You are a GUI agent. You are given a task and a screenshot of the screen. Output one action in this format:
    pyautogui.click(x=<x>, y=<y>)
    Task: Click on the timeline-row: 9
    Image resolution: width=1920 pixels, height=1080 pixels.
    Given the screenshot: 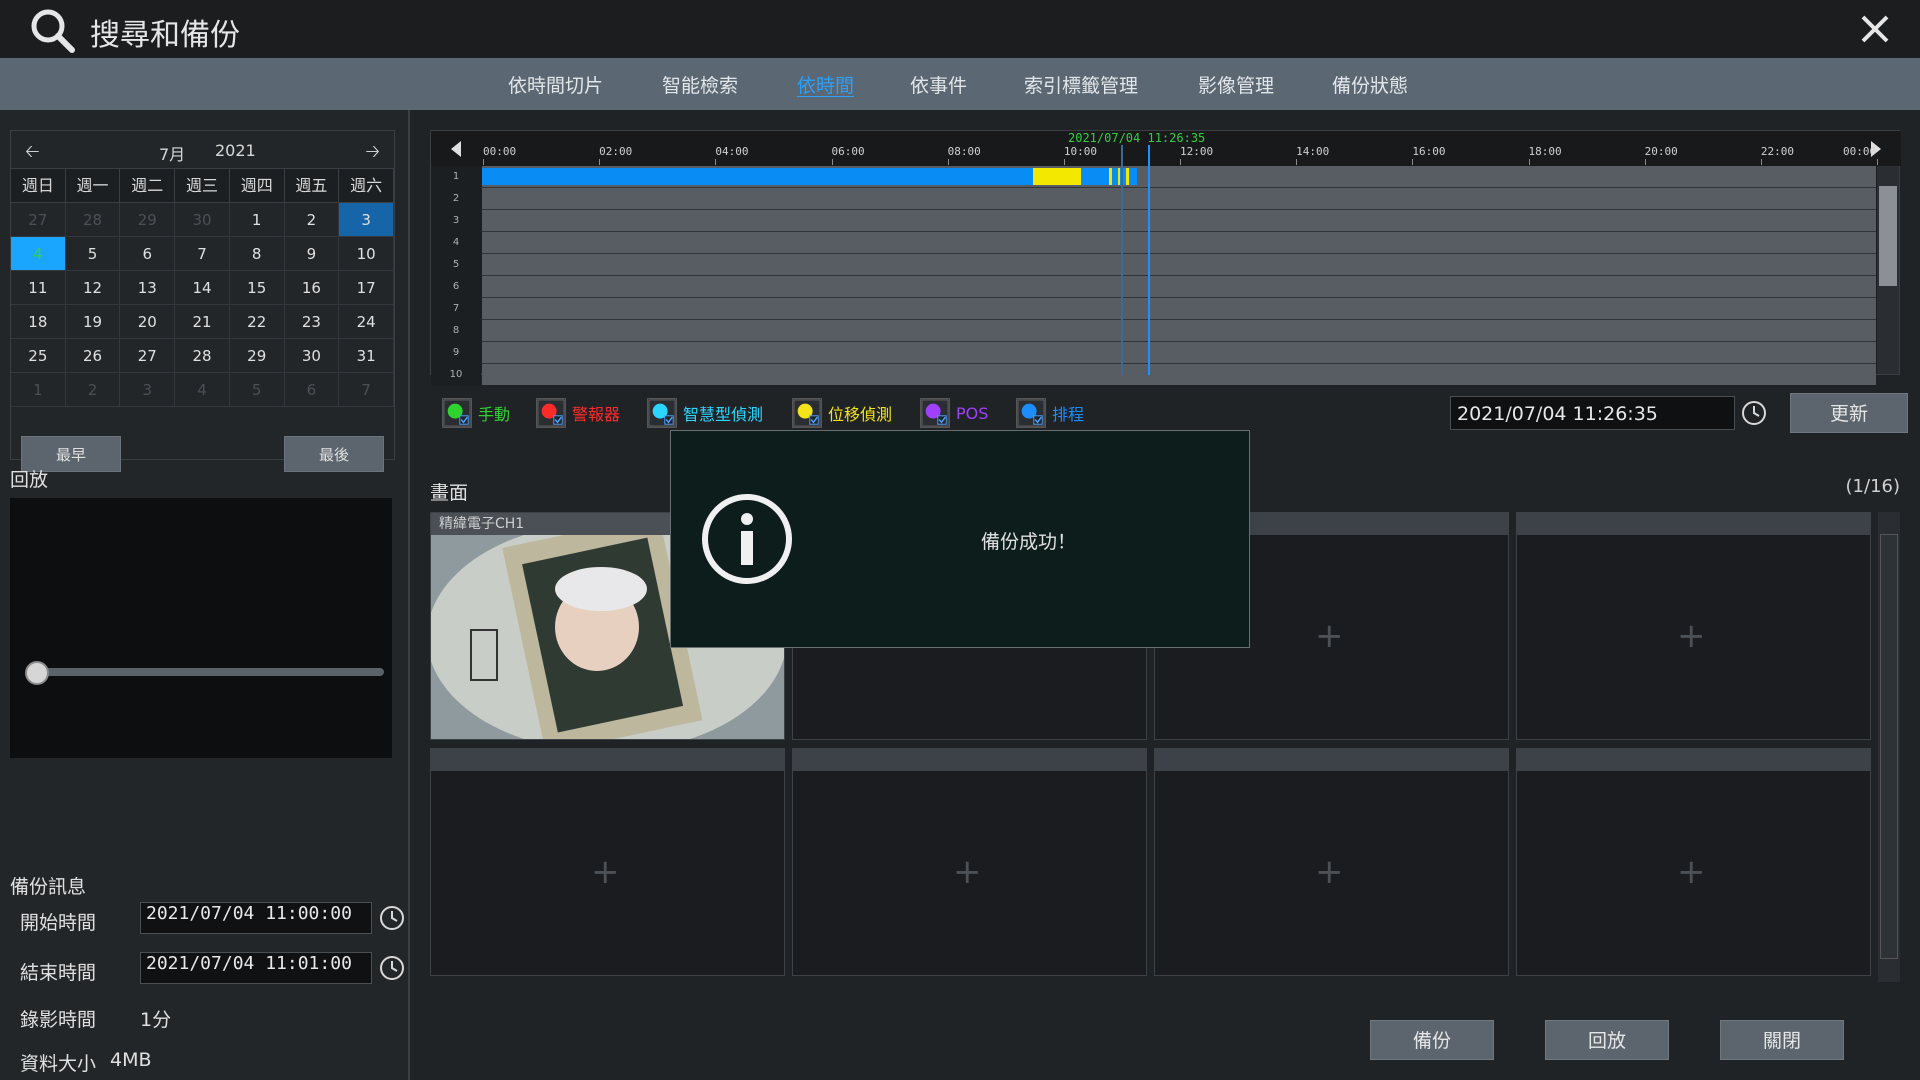 What is the action you would take?
    pyautogui.click(x=1153, y=353)
    